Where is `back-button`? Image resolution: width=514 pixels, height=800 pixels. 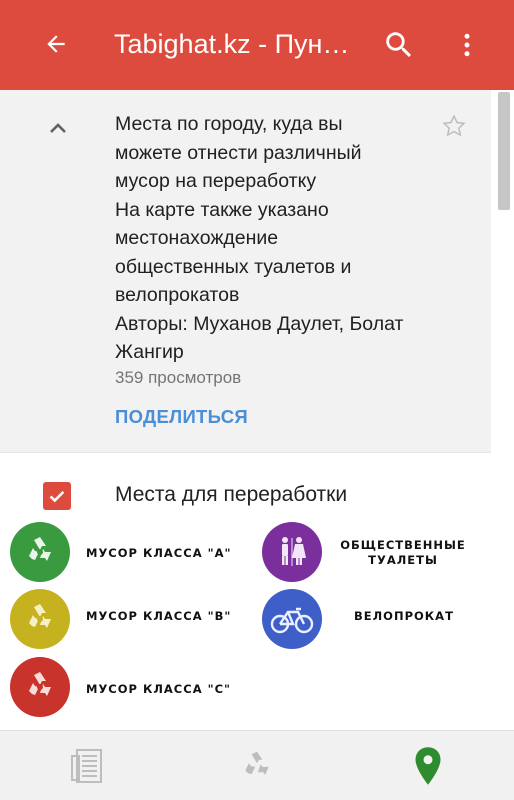
back-button is located at coordinates (56, 44).